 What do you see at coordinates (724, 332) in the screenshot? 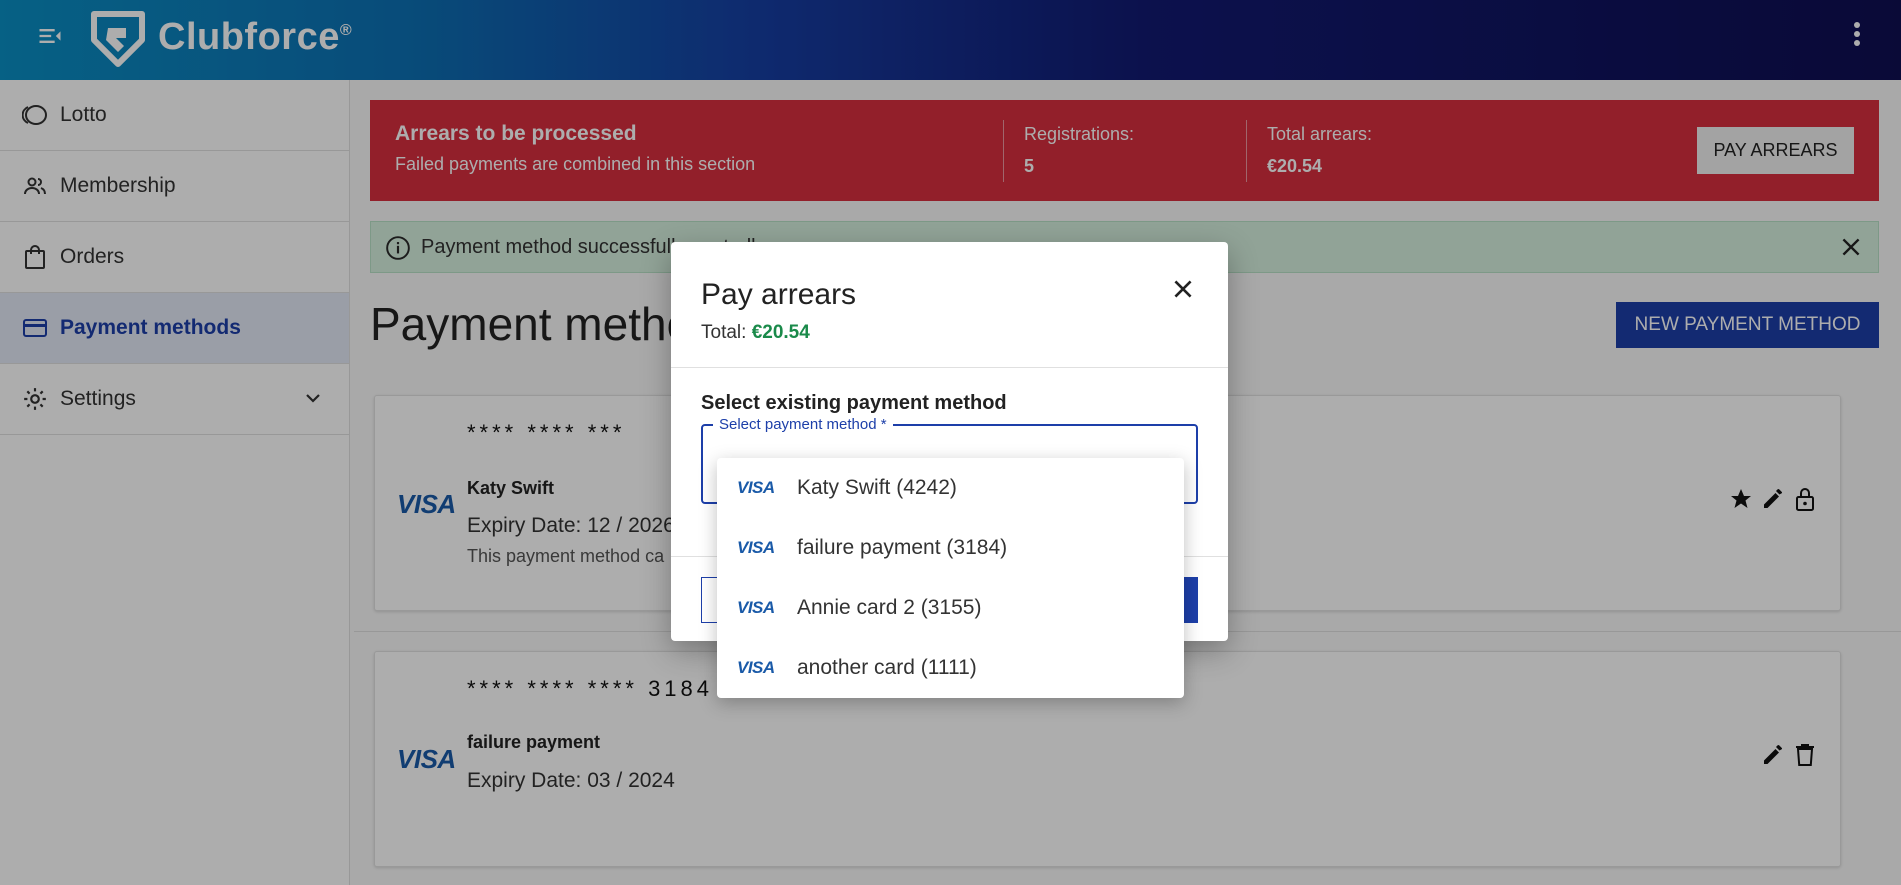
I see `dialog-total-label: Total:` at bounding box center [724, 332].